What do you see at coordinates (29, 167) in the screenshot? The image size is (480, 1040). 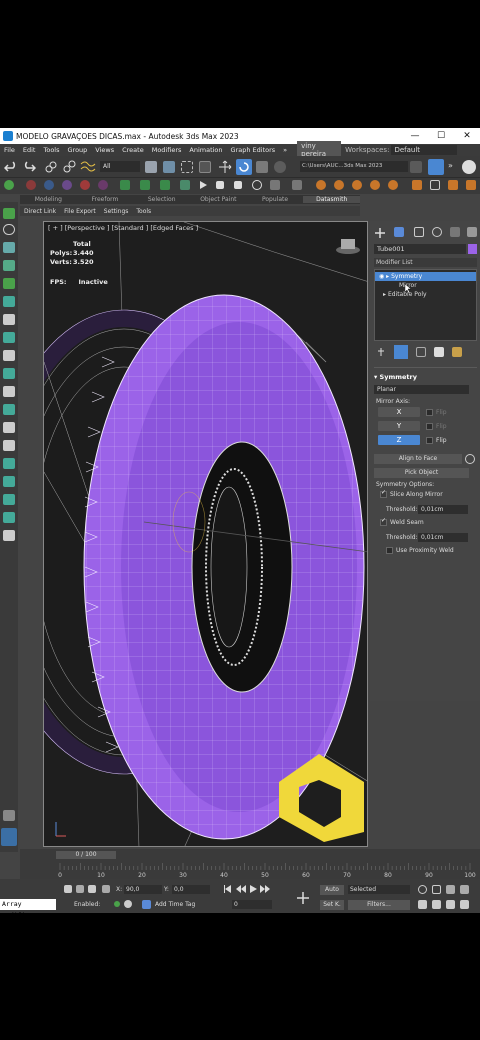 I see `redo-icon` at bounding box center [29, 167].